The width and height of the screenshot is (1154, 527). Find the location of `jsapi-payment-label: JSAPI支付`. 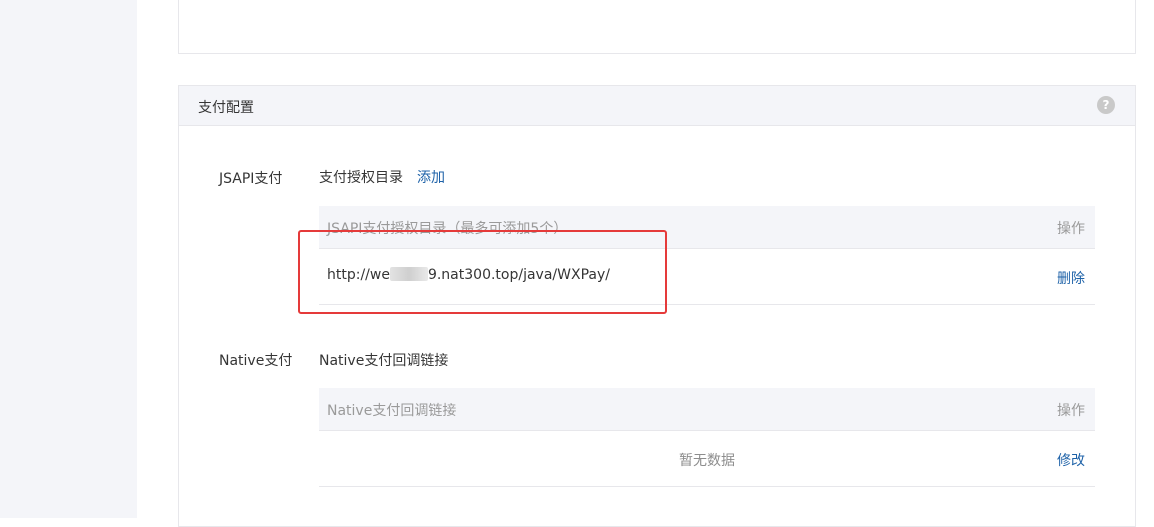

jsapi-payment-label: JSAPI支付 is located at coordinates (251, 179).